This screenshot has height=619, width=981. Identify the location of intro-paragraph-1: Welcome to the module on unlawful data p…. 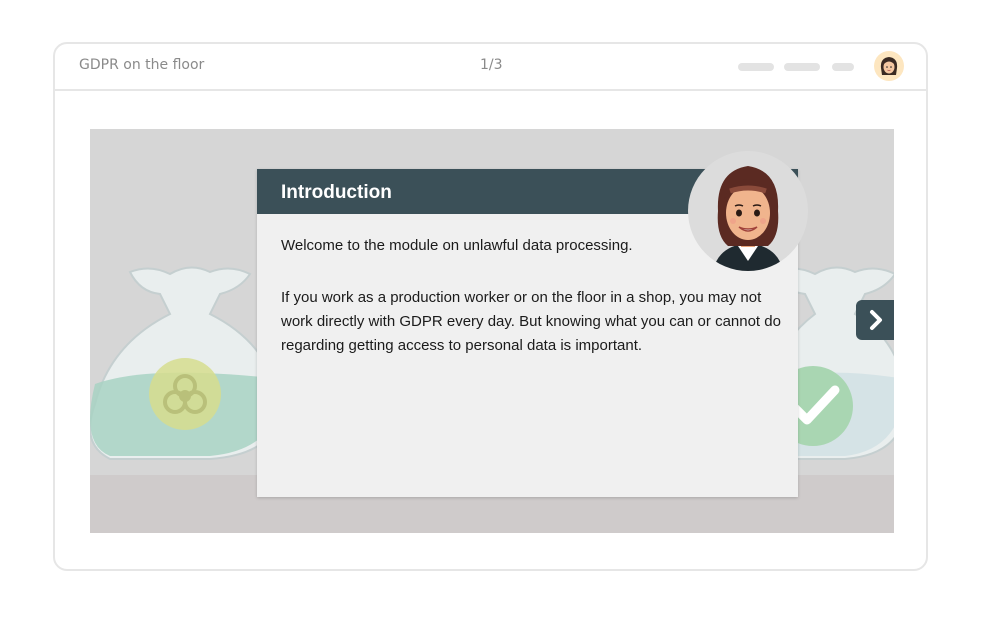
(457, 245).